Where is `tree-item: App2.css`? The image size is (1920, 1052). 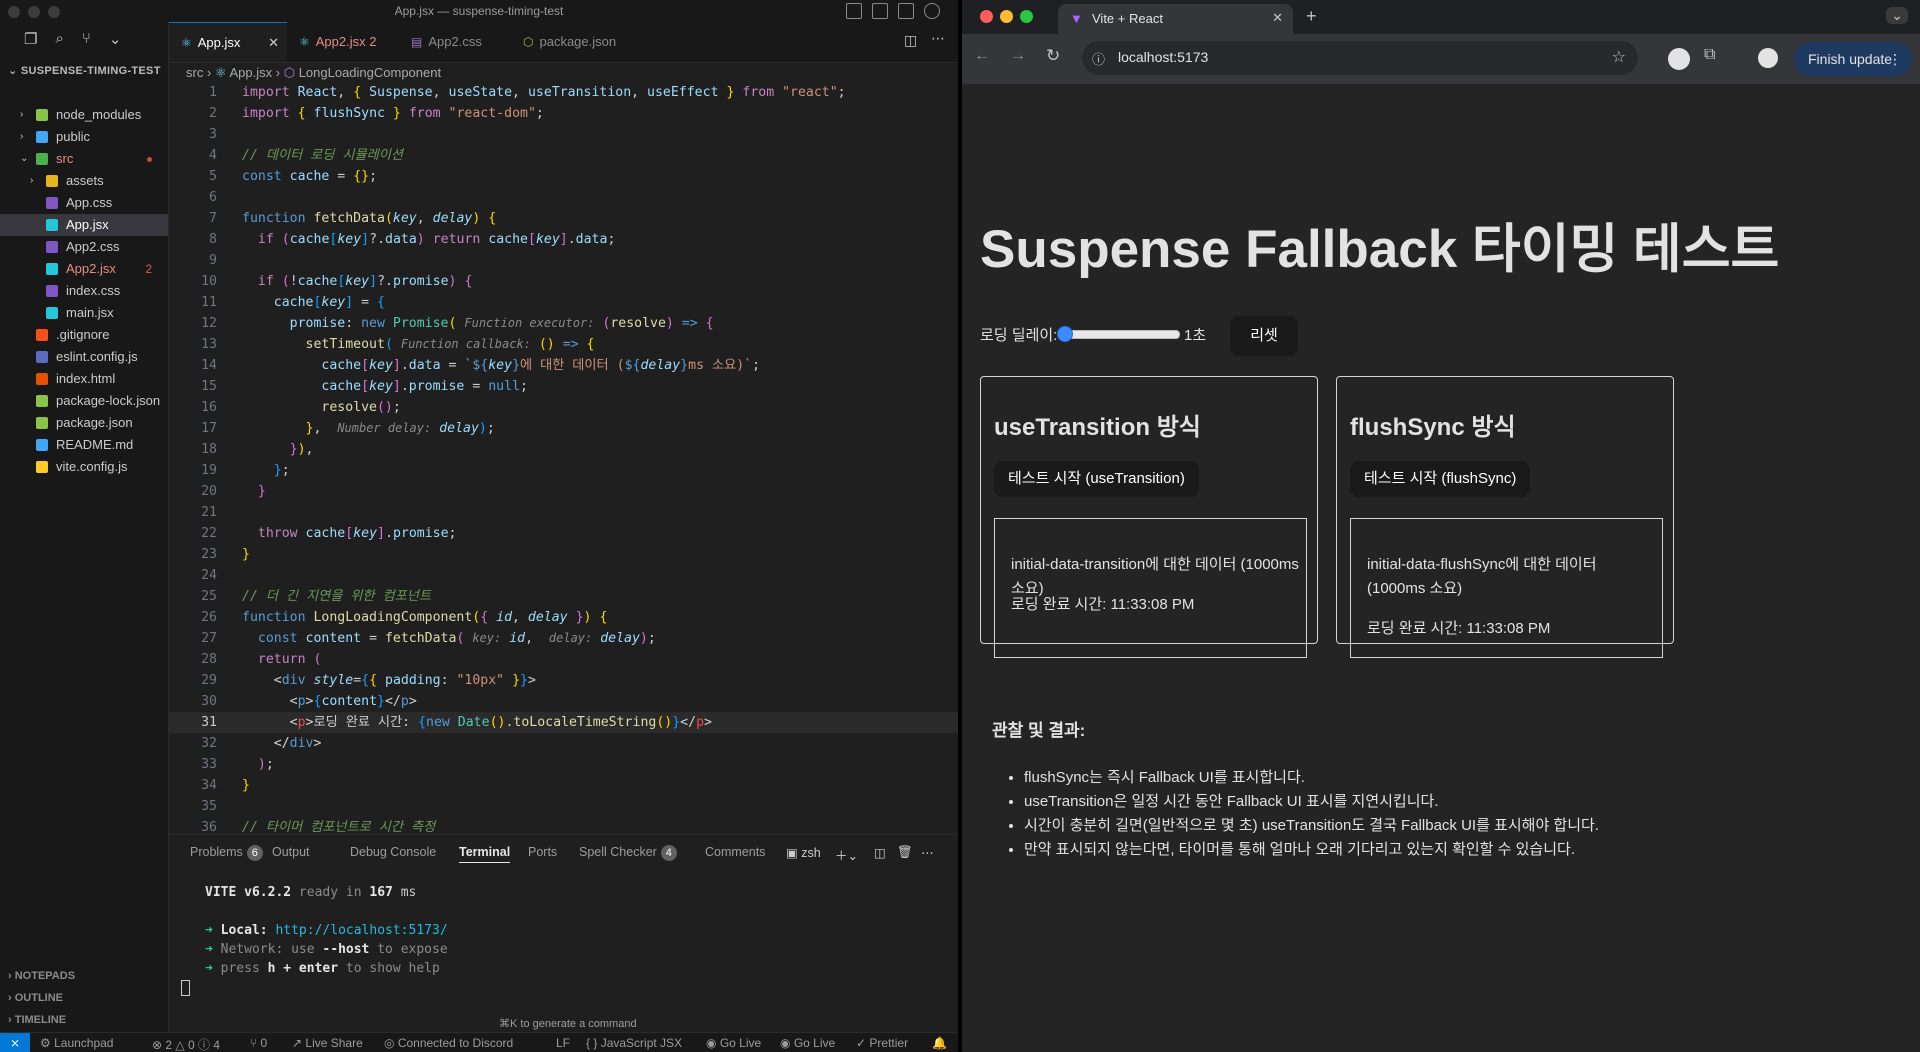
tree-item: App2.css is located at coordinates (84, 247).